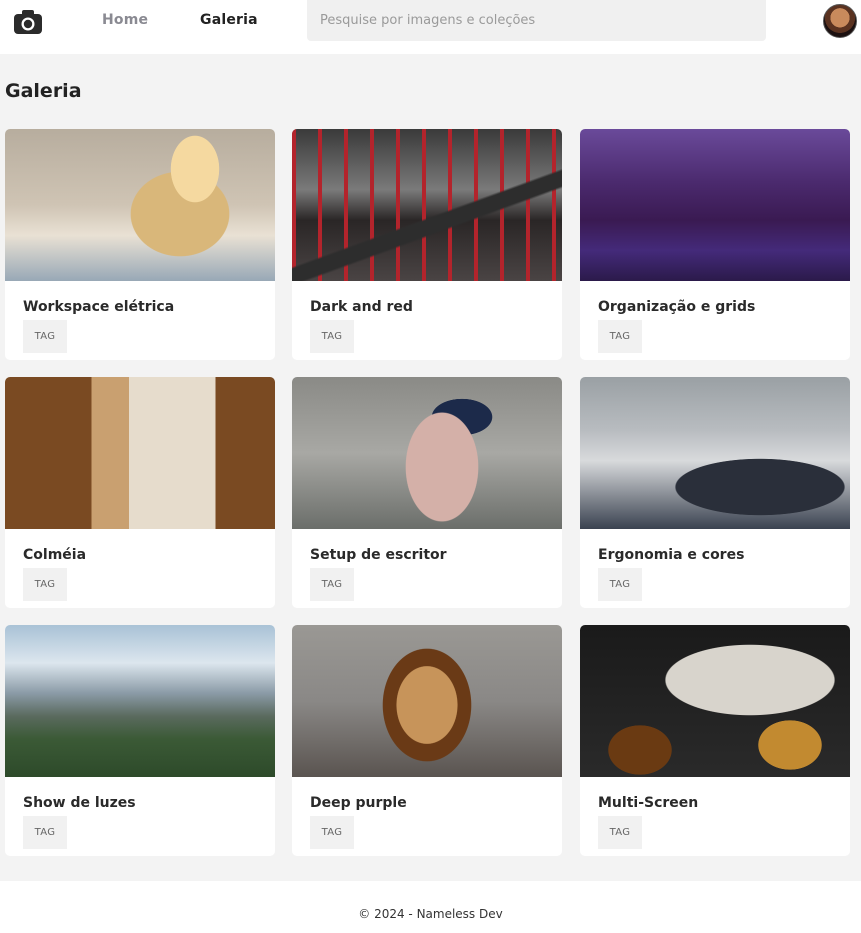 The width and height of the screenshot is (861, 933). What do you see at coordinates (648, 803) in the screenshot?
I see `card-title: Multi-Screen` at bounding box center [648, 803].